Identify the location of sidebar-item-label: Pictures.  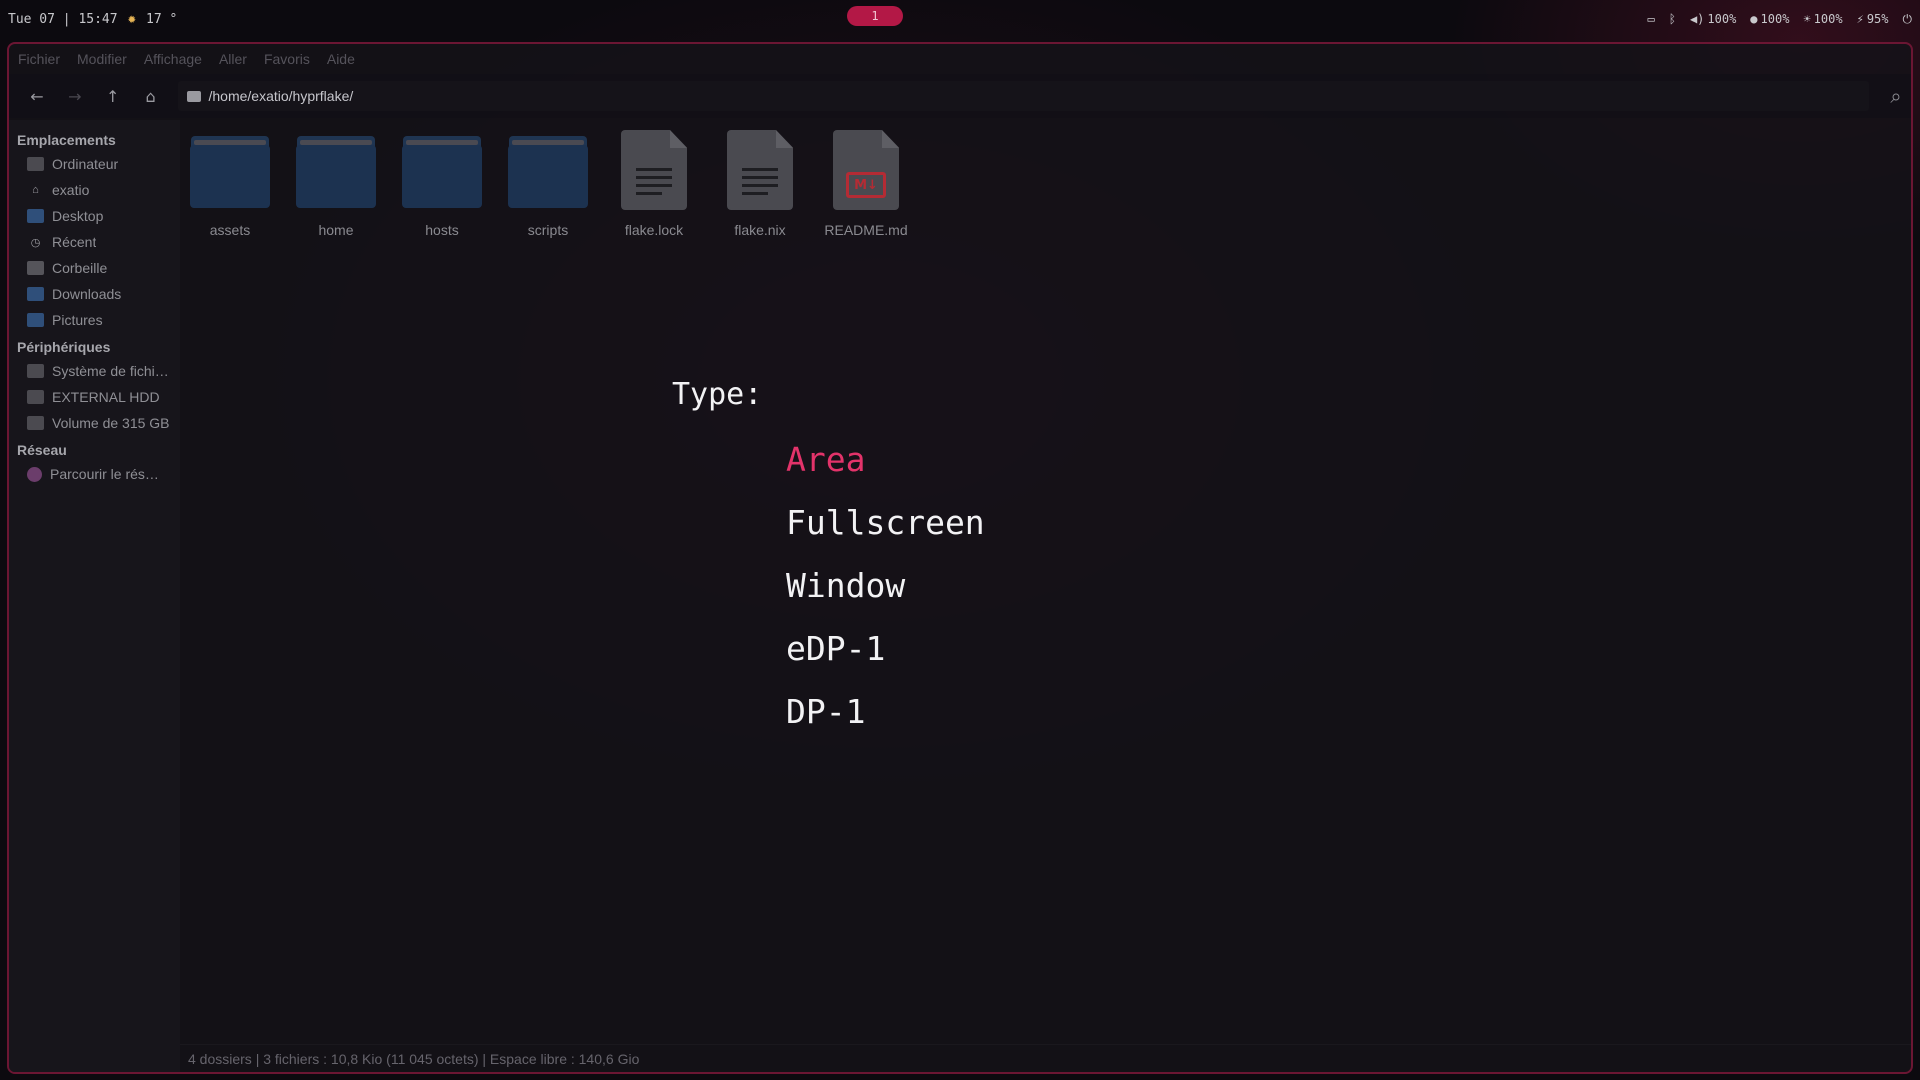
(77, 320).